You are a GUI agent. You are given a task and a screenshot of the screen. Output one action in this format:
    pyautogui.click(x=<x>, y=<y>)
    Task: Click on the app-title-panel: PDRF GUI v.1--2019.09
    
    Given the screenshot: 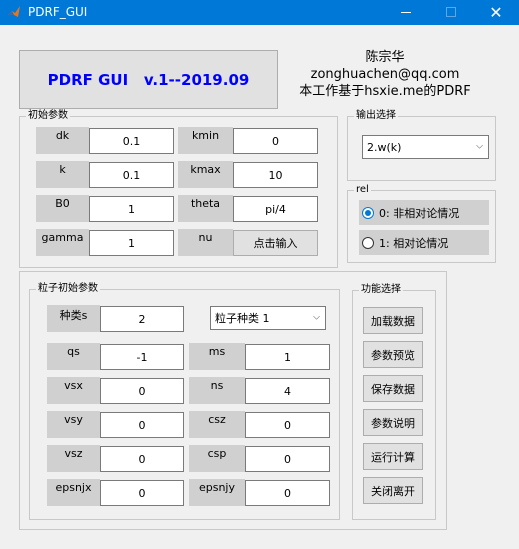 What is the action you would take?
    pyautogui.click(x=148, y=79)
    